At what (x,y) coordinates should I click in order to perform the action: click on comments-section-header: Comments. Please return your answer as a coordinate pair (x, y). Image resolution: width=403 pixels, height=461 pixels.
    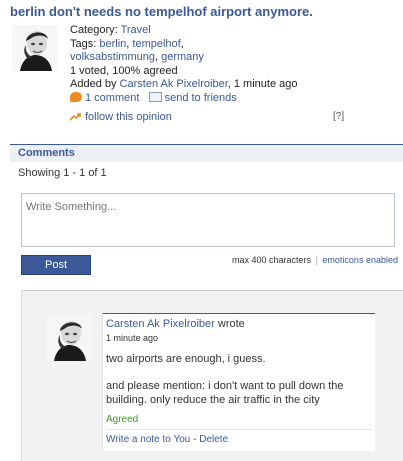
    Looking at the image, I should click on (206, 153).